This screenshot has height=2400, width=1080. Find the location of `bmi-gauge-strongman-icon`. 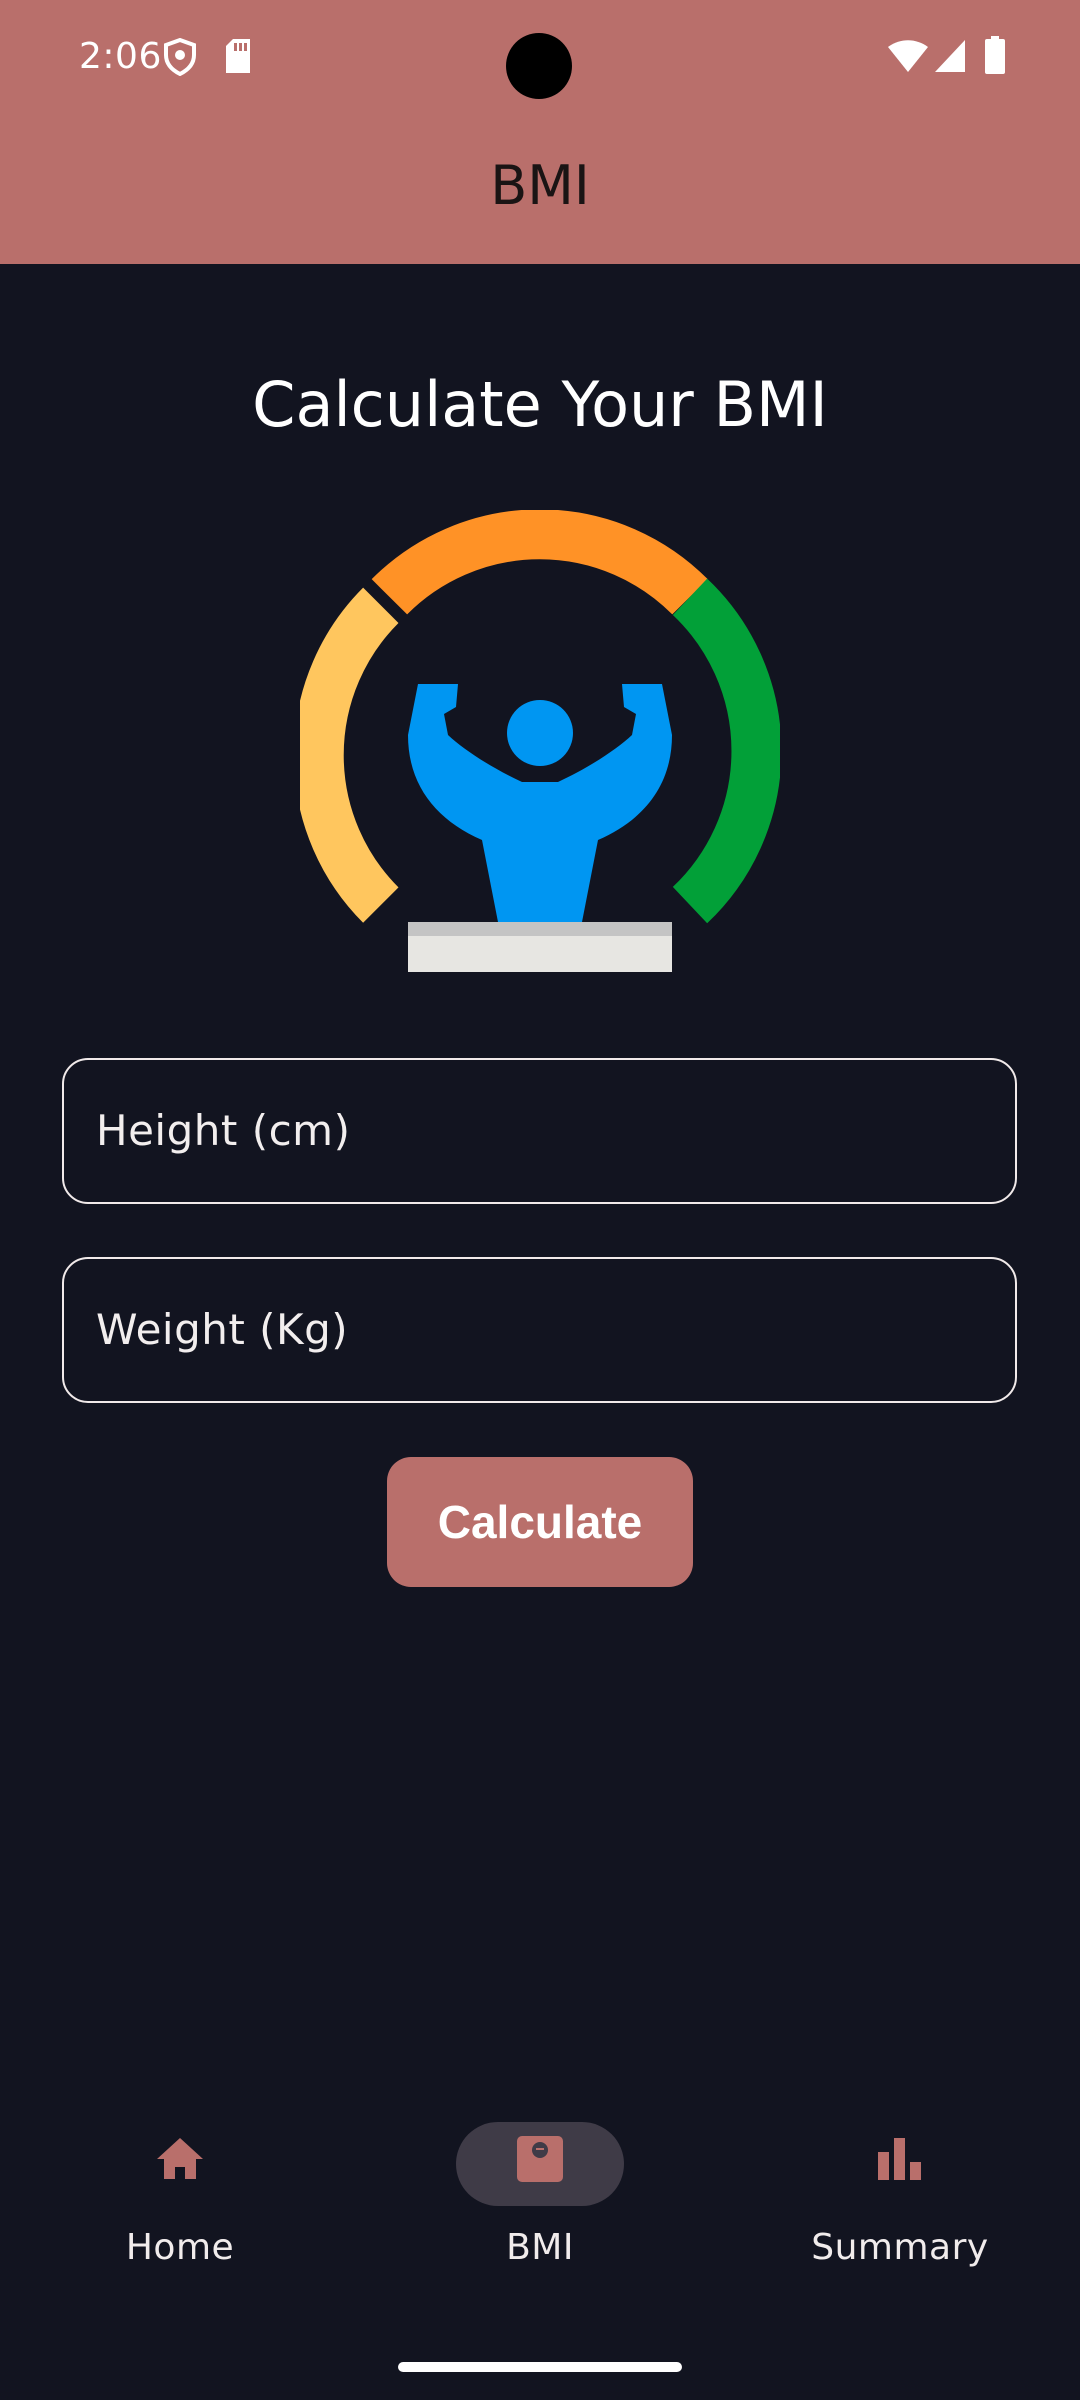

bmi-gauge-strongman-icon is located at coordinates (537, 744).